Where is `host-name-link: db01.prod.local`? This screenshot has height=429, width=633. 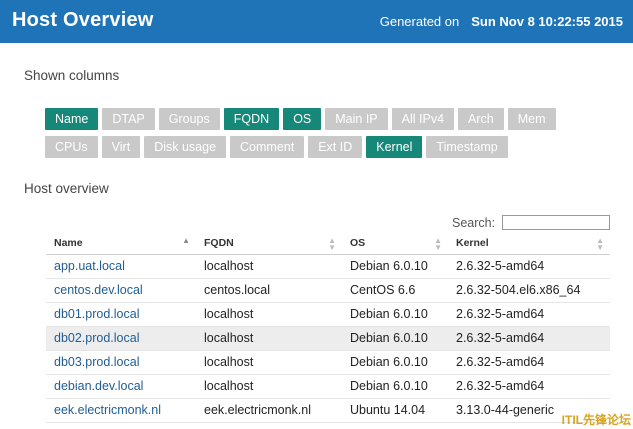
host-name-link: db01.prod.local is located at coordinates (121, 314).